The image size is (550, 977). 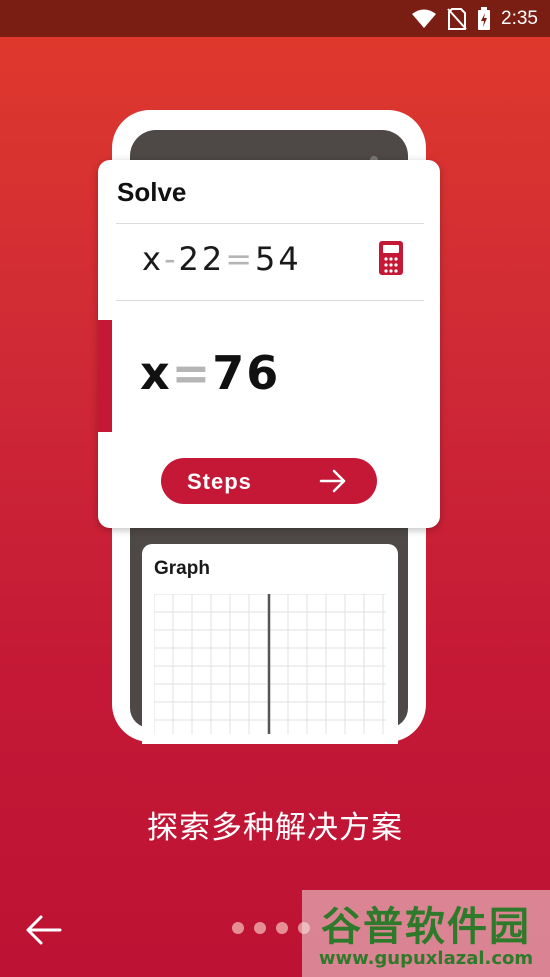 I want to click on equation-minus: -, so click(x=171, y=259).